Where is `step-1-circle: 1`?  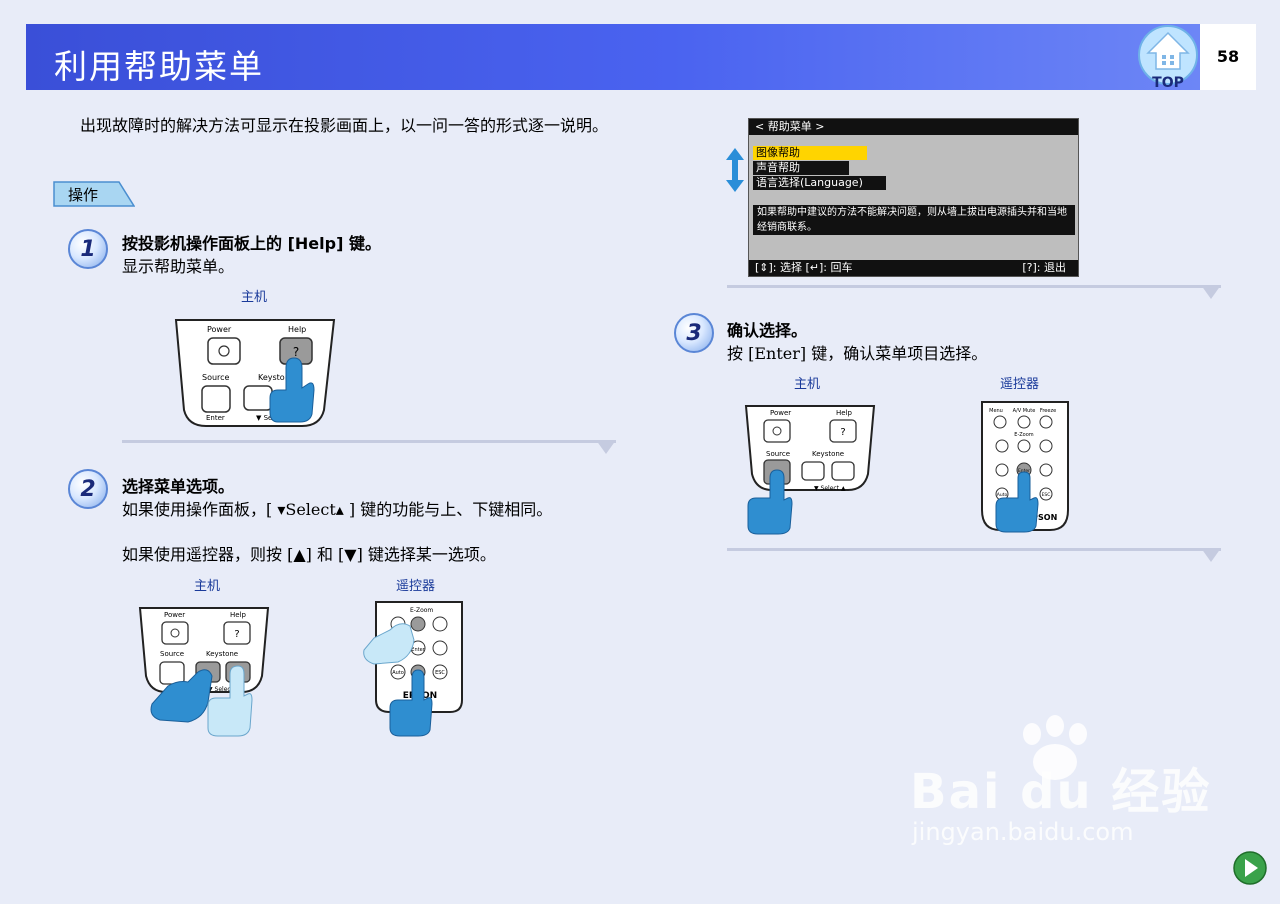
step-1-circle: 1 is located at coordinates (88, 249).